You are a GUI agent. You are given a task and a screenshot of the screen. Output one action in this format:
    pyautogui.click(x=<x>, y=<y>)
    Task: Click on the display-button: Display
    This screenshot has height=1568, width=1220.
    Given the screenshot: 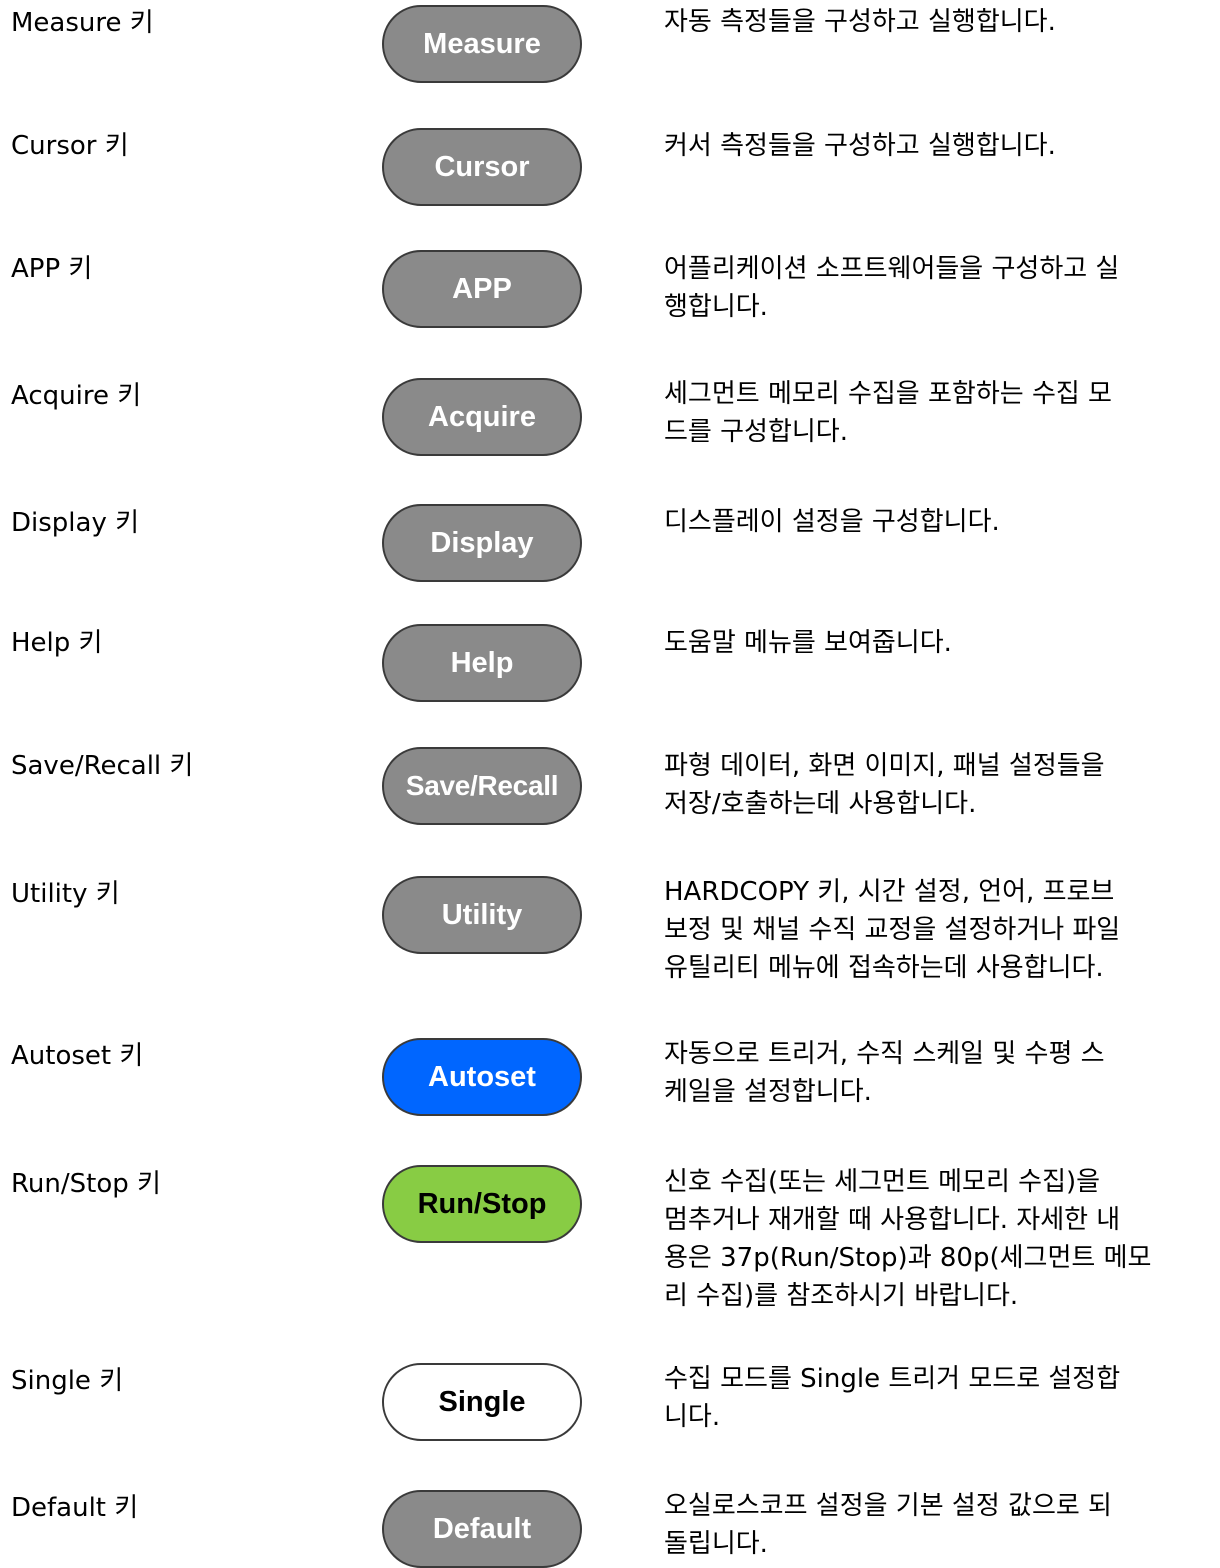 What is the action you would take?
    pyautogui.click(x=482, y=543)
    